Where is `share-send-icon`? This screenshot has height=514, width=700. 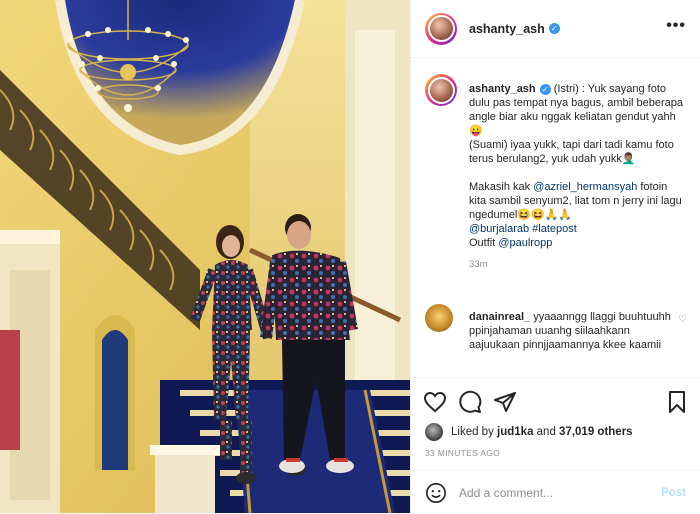
share-send-icon is located at coordinates (505, 402).